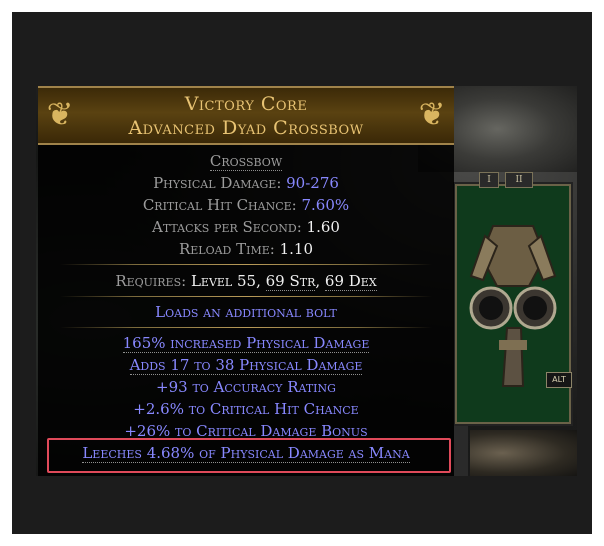  I want to click on explicit-mod: +2.6% to Critical Hit Chance, so click(246, 409).